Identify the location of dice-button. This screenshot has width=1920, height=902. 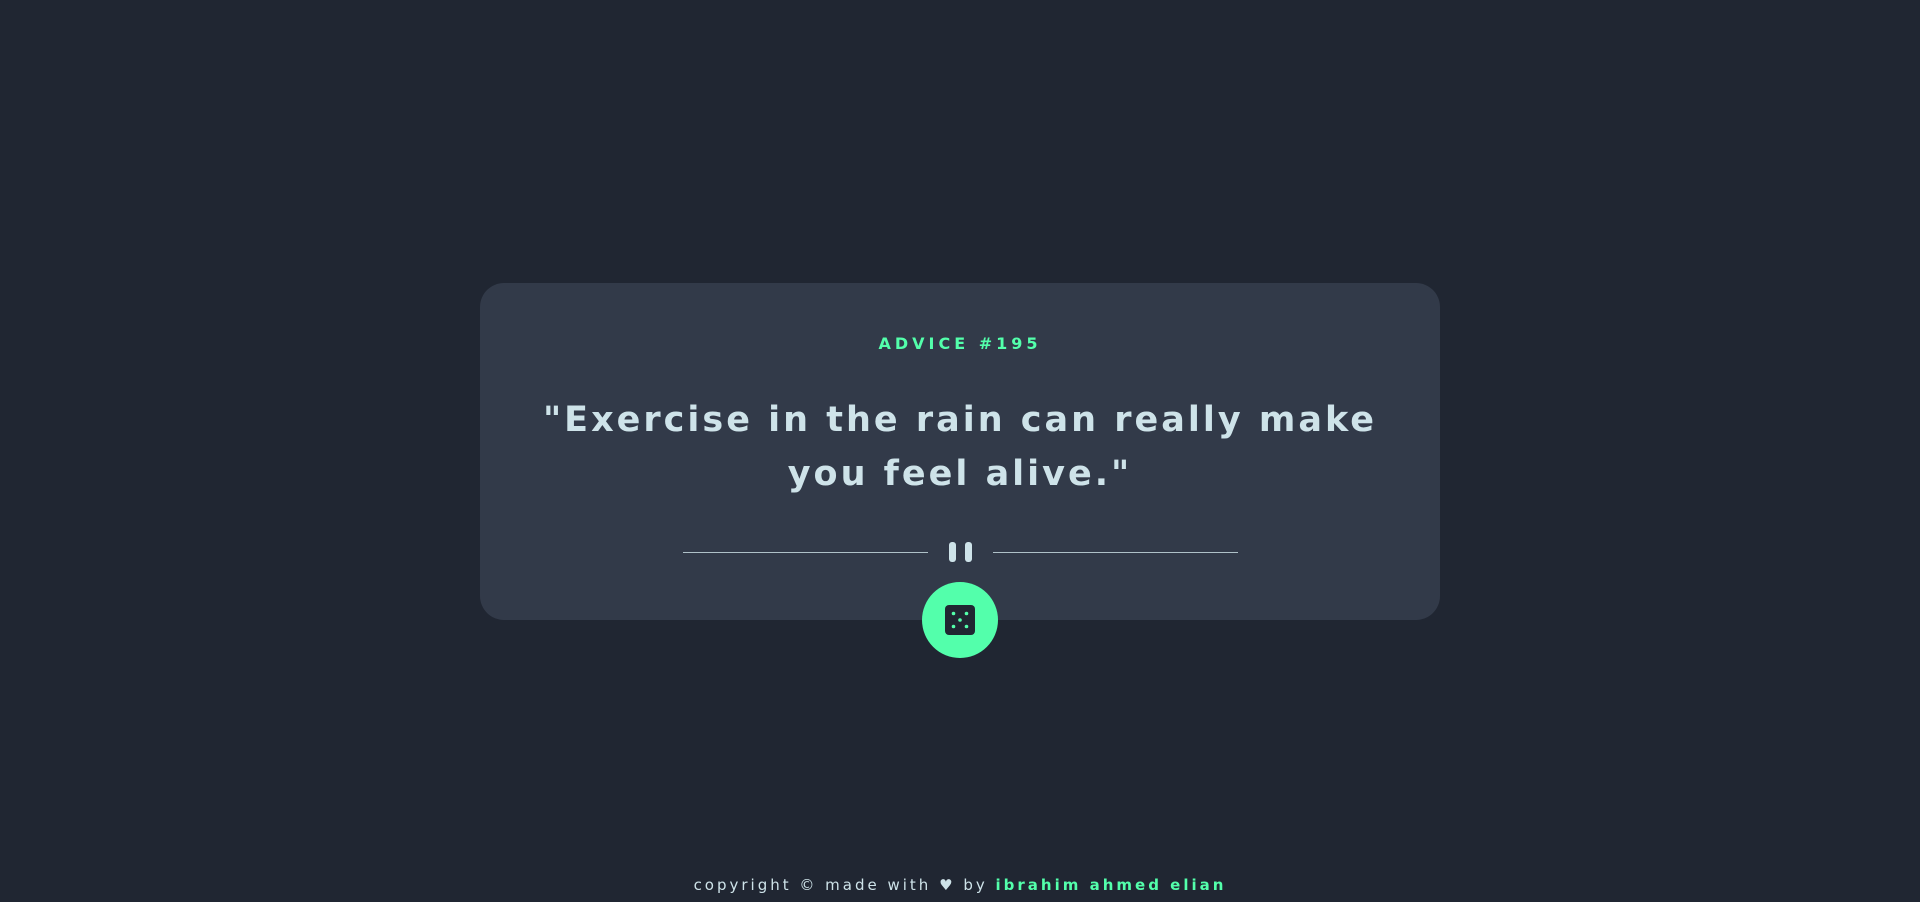
(960, 620).